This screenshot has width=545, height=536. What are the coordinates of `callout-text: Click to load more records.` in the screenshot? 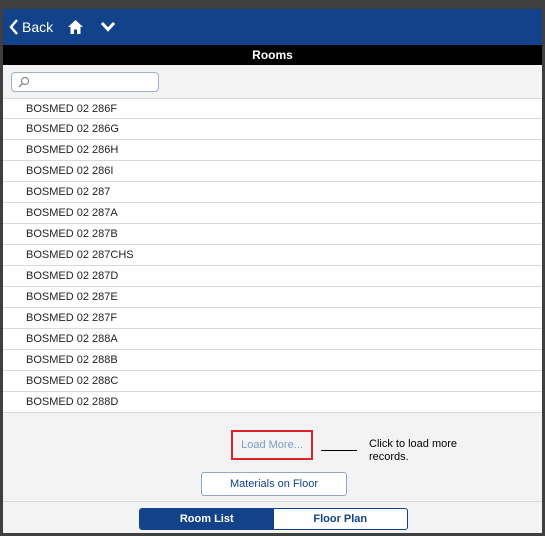 It's located at (413, 450).